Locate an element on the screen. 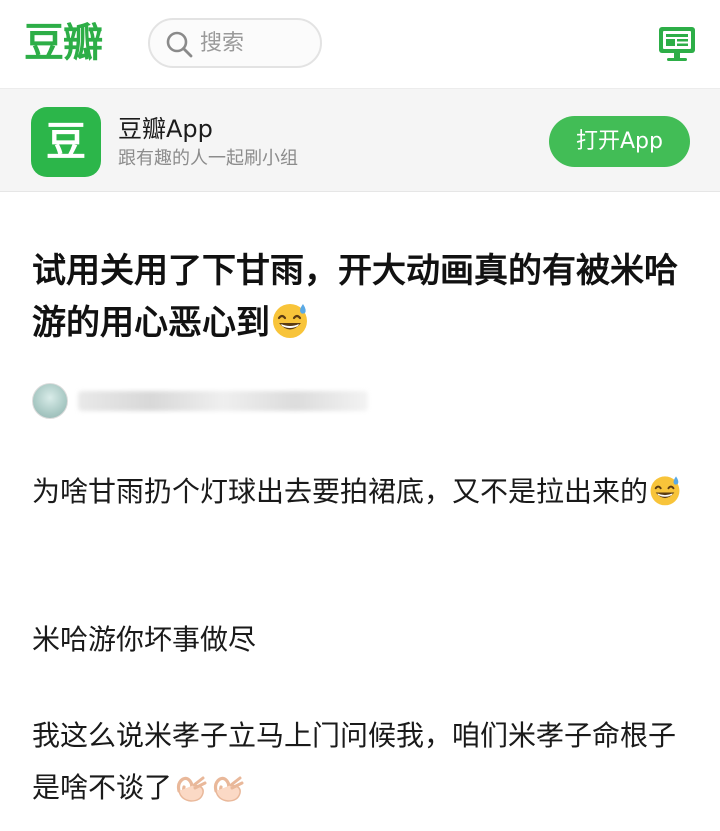 This screenshot has height=831, width=720. post-paragraph-3: 我这么说米孝子立马上门问候我，咱们米孝子命根子是啥不谈了 is located at coordinates (362, 762).